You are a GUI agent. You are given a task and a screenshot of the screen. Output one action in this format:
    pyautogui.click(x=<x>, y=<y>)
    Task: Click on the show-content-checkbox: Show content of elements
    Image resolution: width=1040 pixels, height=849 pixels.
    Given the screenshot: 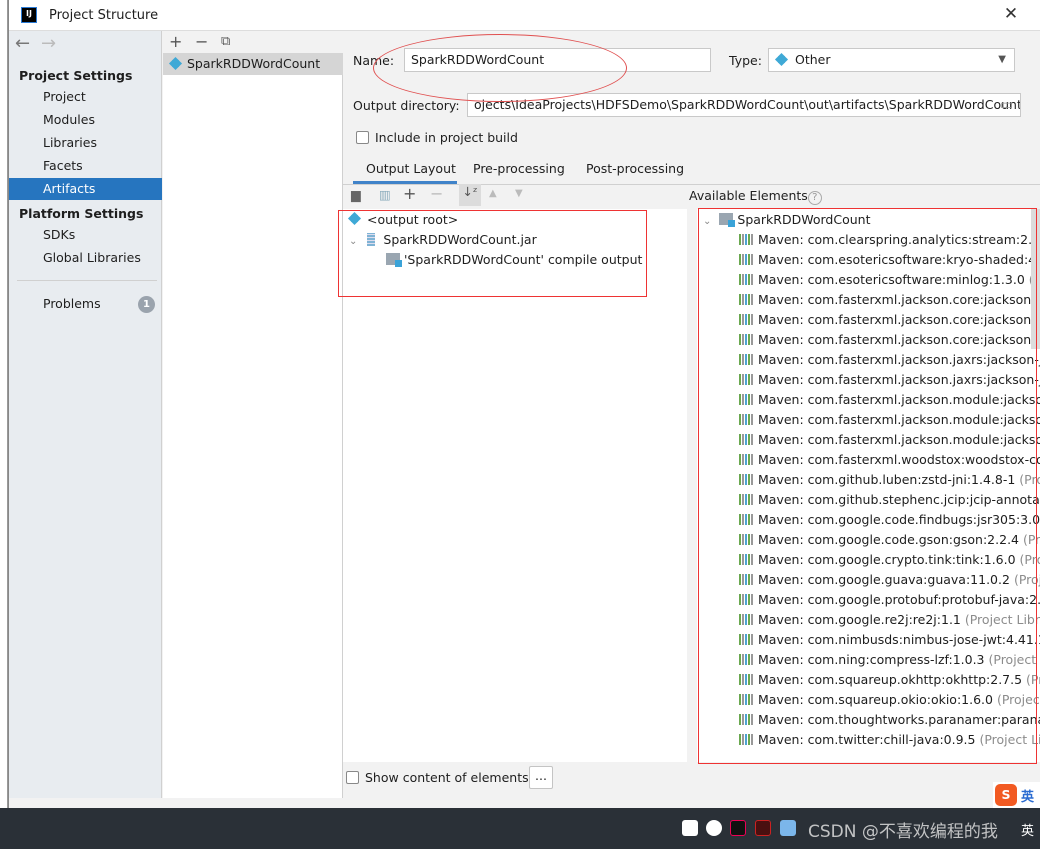 What is the action you would take?
    pyautogui.click(x=437, y=777)
    